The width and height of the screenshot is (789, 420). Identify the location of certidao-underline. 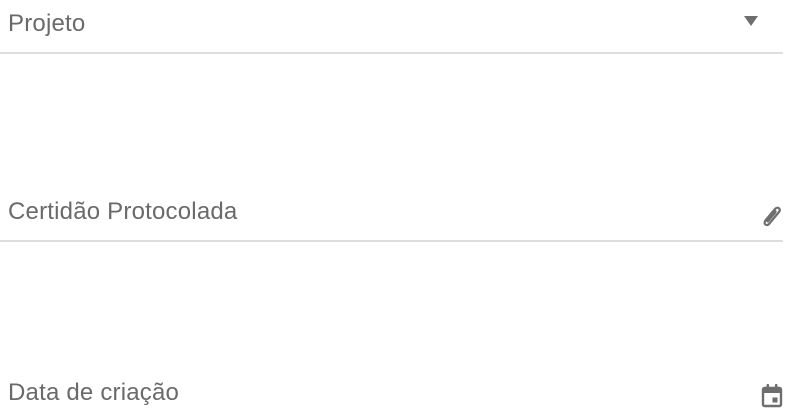
(391, 241).